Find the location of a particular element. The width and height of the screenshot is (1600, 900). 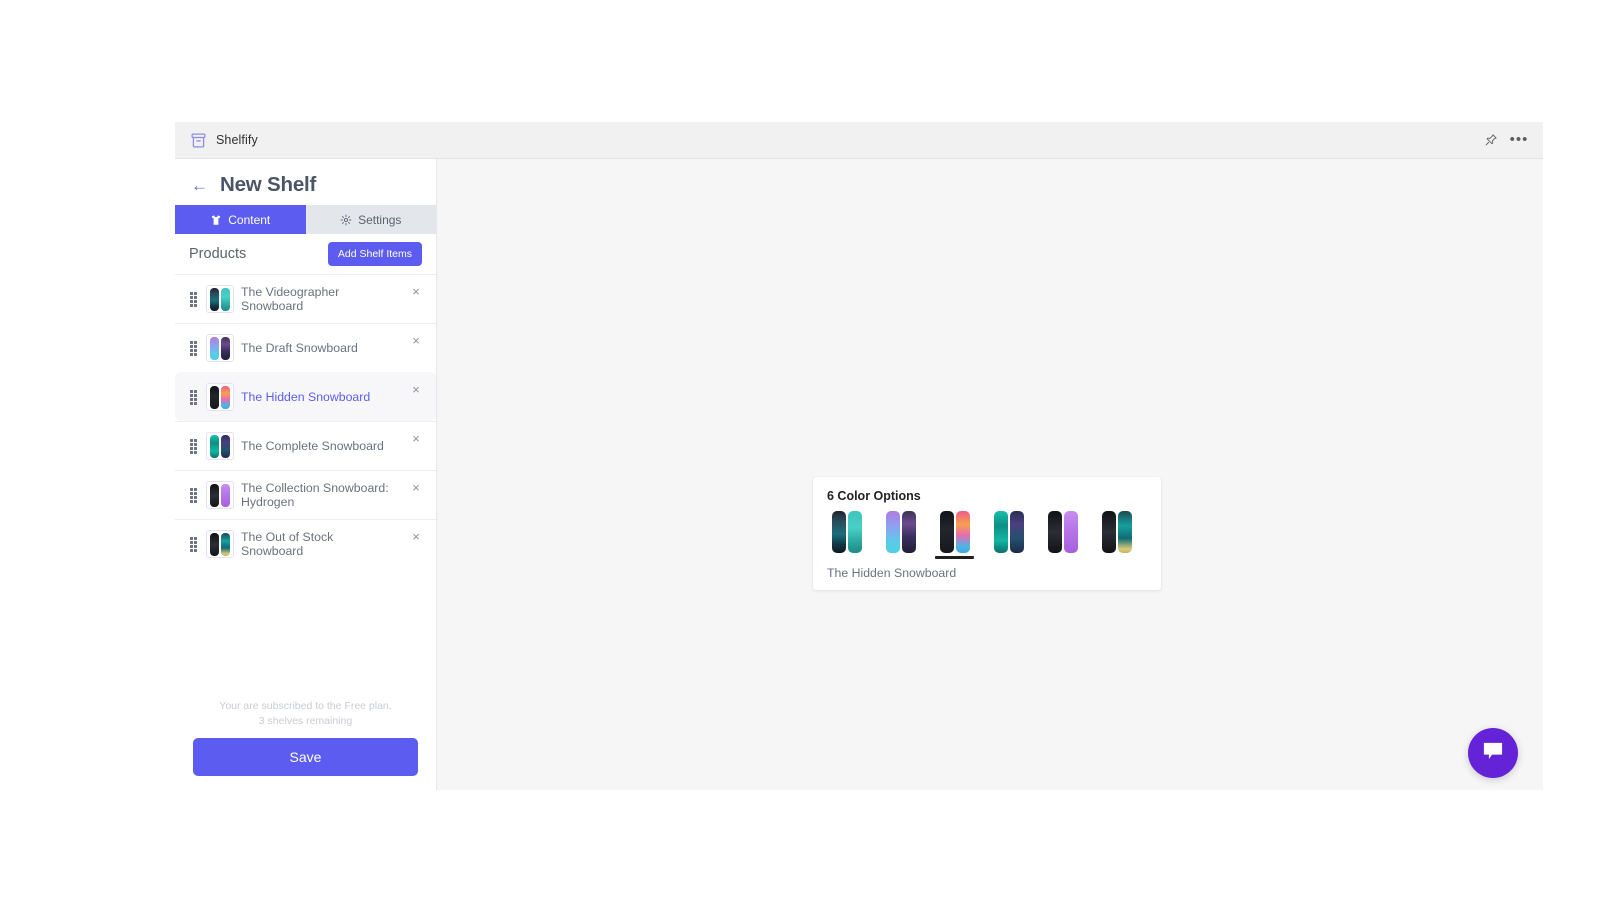

color-swatch-list is located at coordinates (987, 534).